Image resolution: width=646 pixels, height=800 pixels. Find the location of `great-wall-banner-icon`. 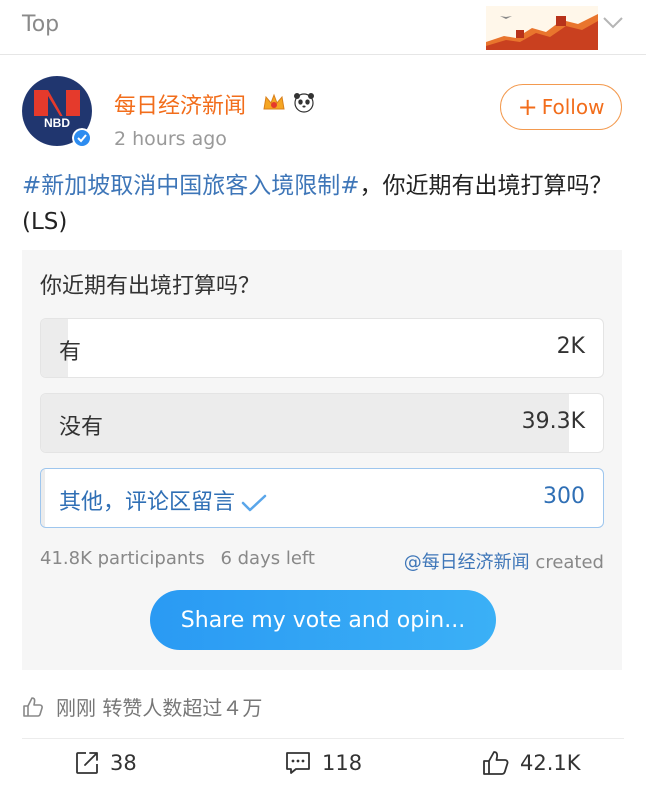

great-wall-banner-icon is located at coordinates (542, 28).